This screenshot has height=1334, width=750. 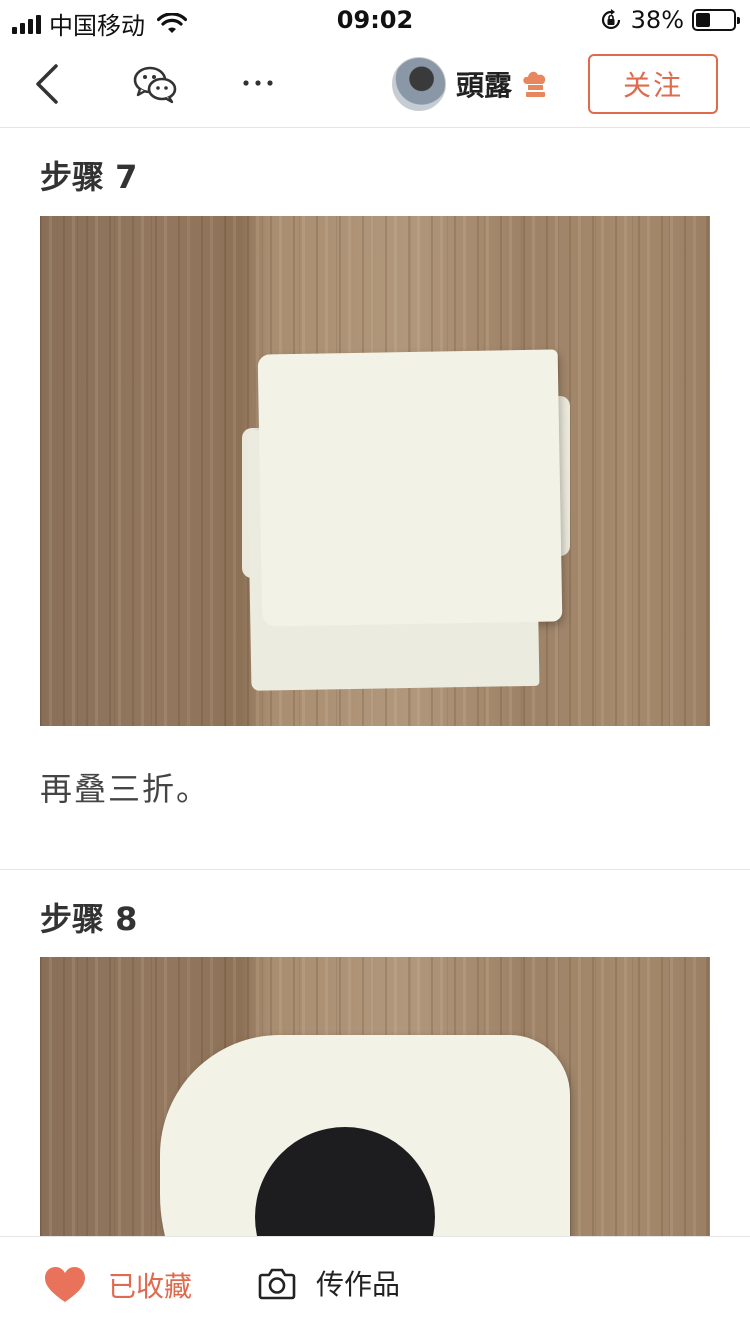 What do you see at coordinates (125, 789) in the screenshot?
I see `step-description: 再叠三折。` at bounding box center [125, 789].